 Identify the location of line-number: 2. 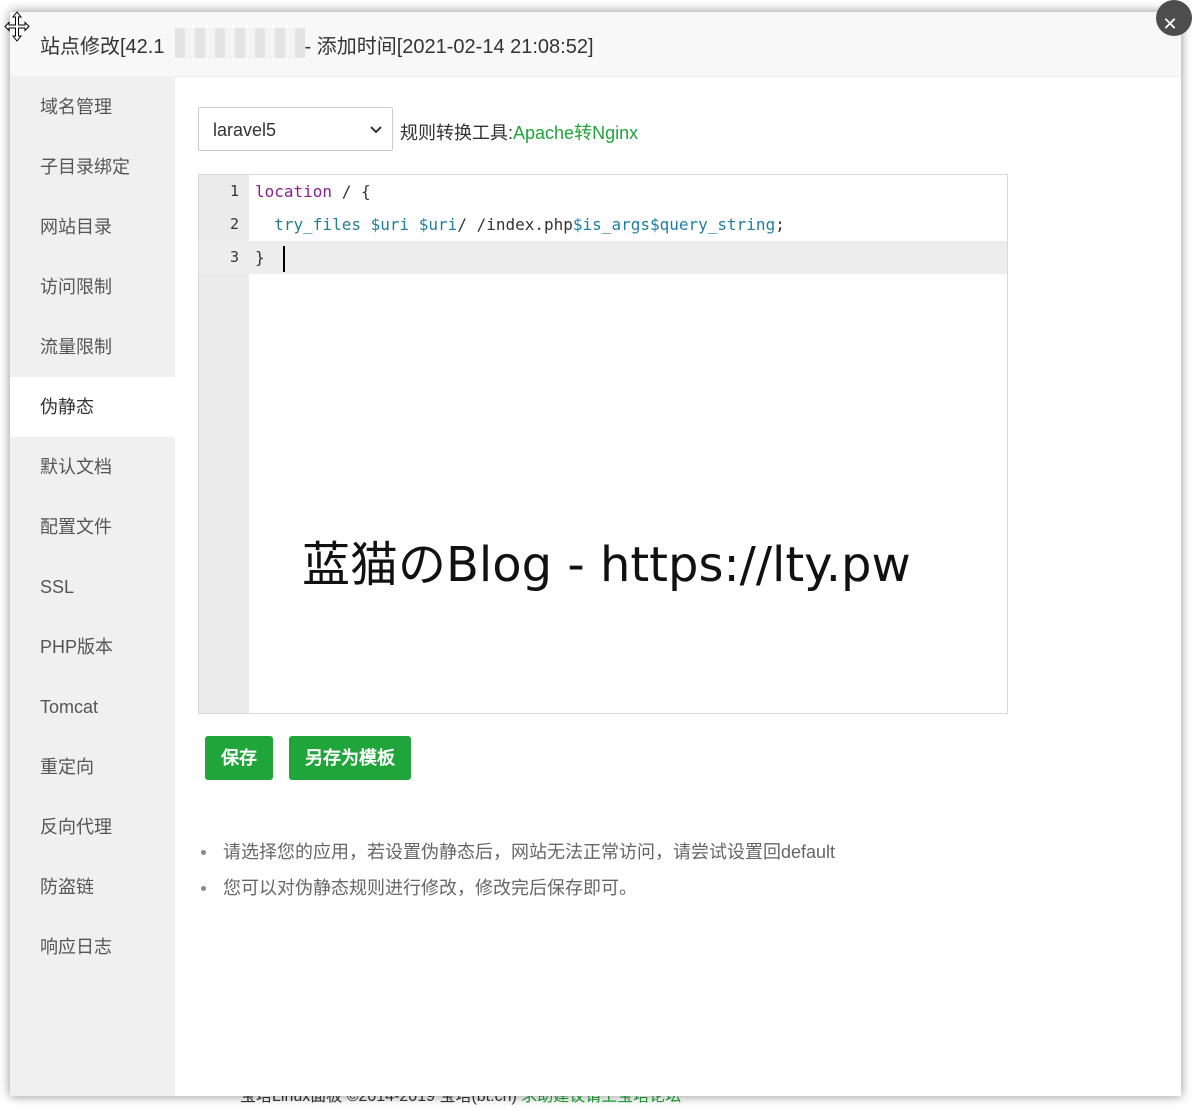
(234, 224).